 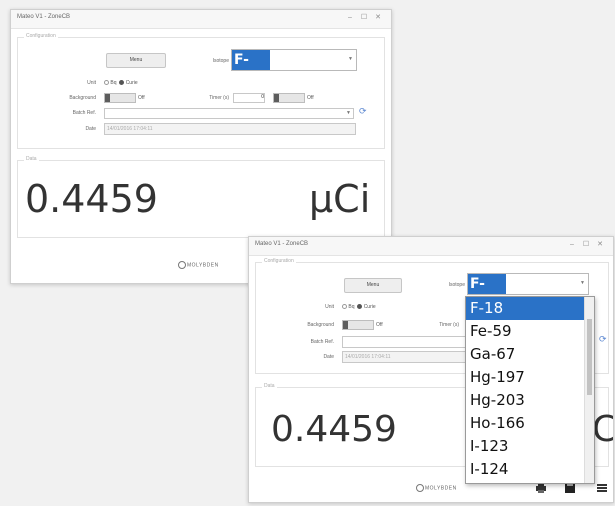 I want to click on dropdown-option: Ho-166, so click(x=530, y=423).